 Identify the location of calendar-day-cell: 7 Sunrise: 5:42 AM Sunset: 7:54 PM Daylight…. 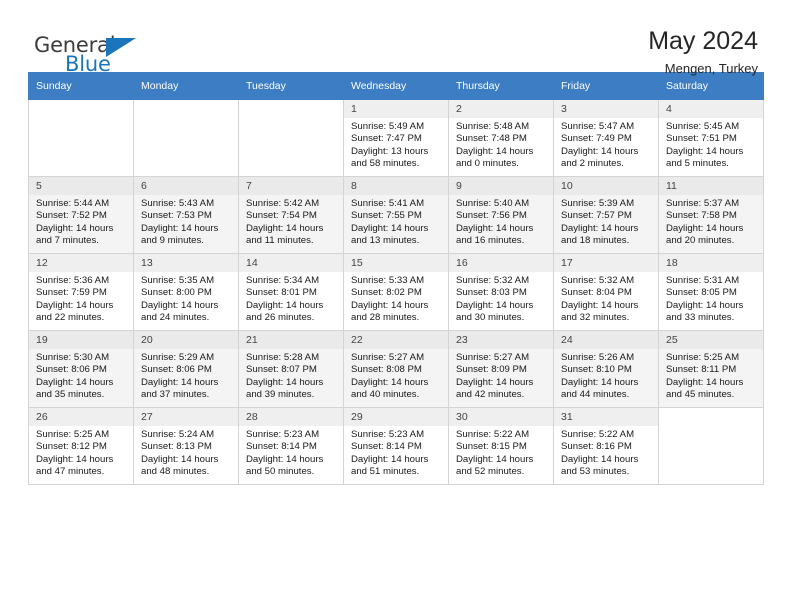
(291, 215).